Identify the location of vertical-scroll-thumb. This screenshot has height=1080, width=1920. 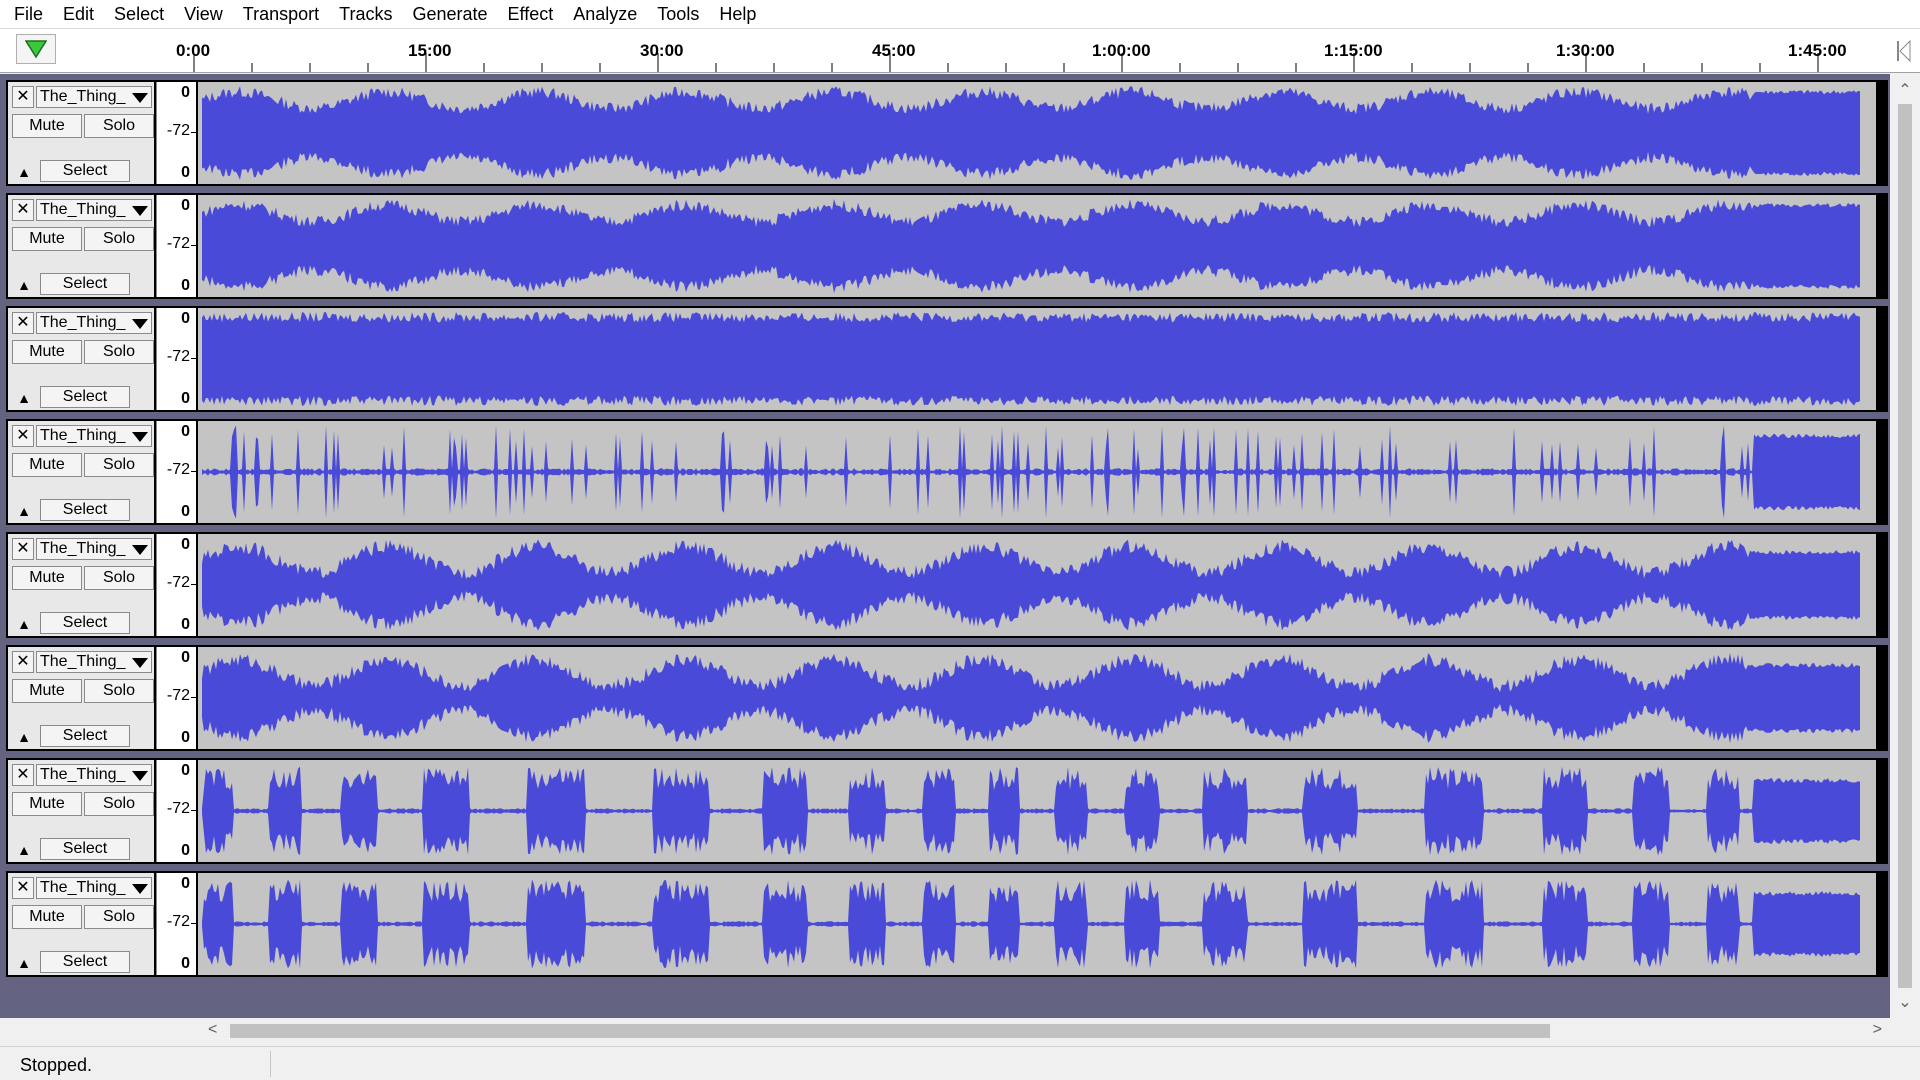
(1905, 546).